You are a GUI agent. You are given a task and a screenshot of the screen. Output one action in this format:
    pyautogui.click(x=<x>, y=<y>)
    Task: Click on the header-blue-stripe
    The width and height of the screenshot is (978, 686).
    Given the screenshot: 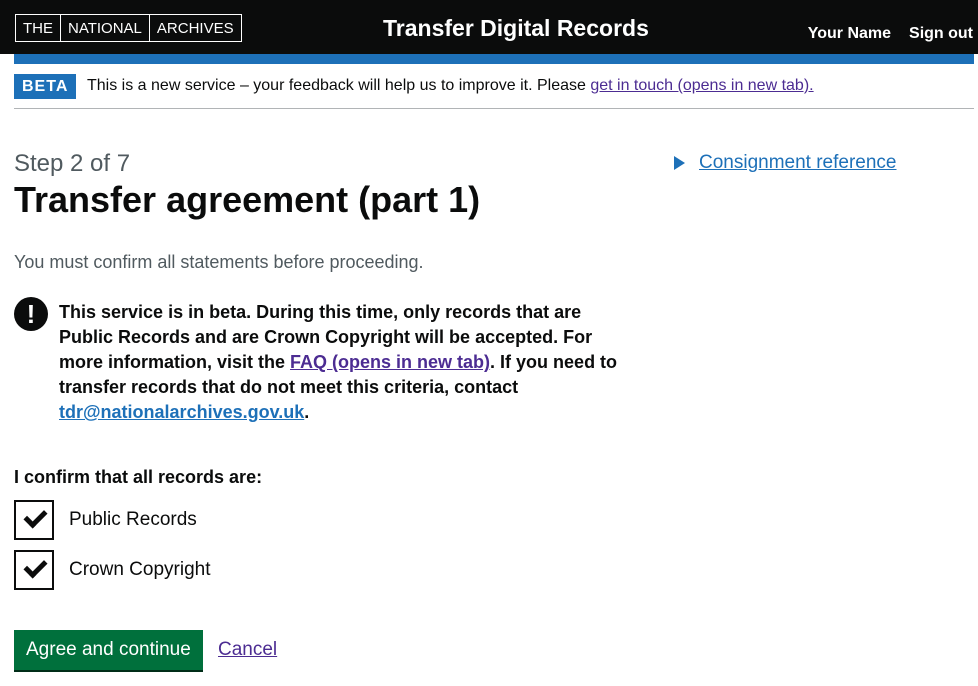 What is the action you would take?
    pyautogui.click(x=494, y=59)
    